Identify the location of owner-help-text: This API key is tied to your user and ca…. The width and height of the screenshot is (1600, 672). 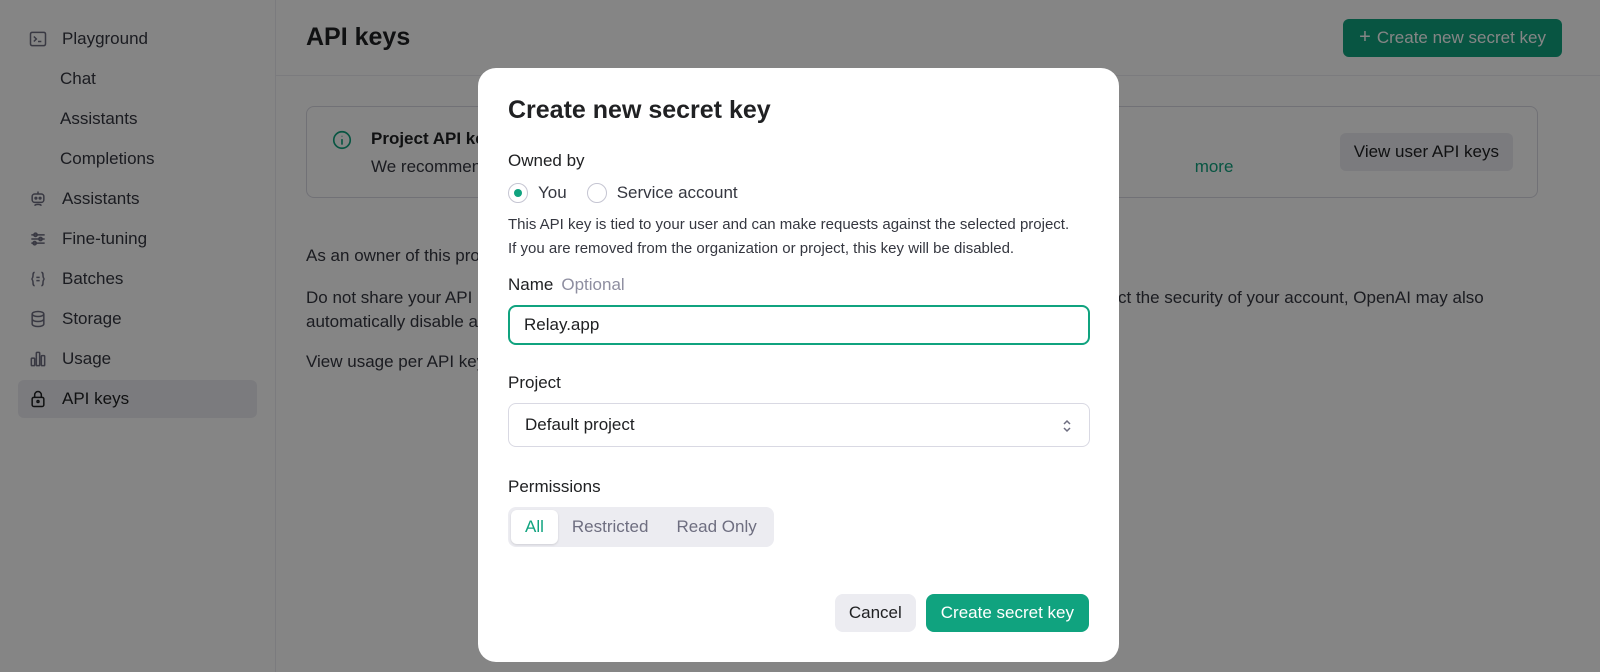
(789, 236).